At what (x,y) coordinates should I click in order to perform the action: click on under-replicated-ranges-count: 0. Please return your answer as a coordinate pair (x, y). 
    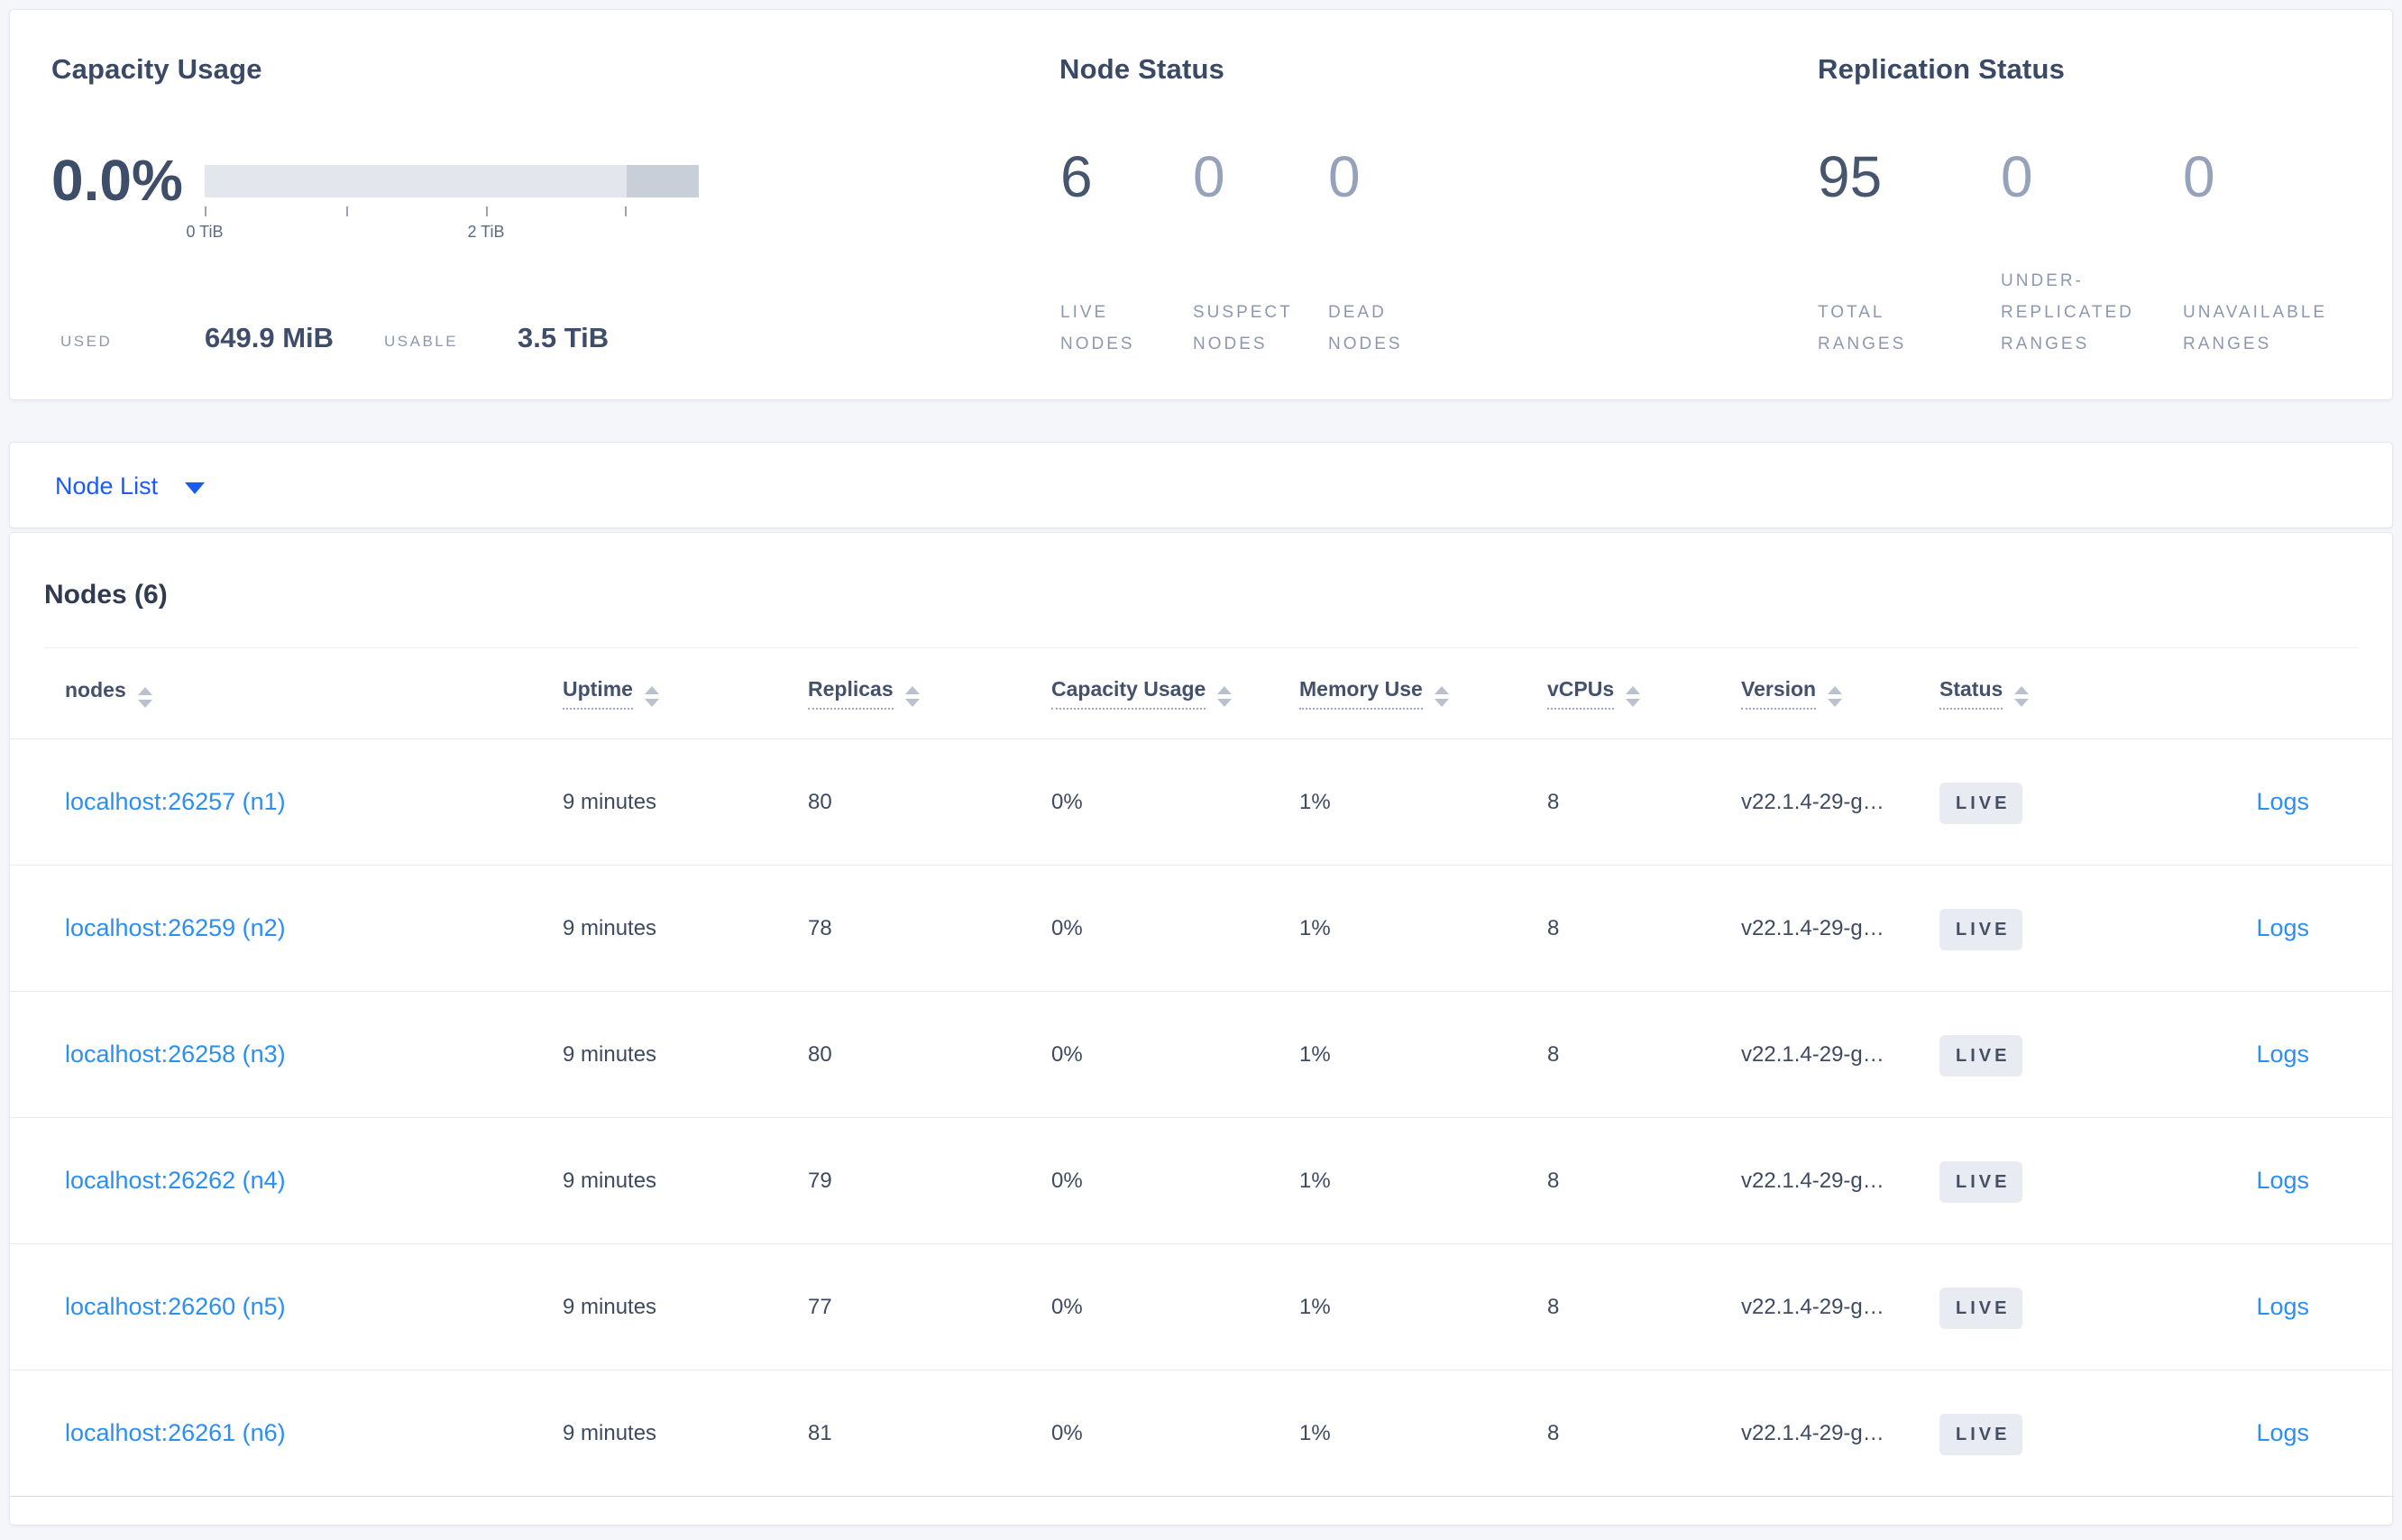
    Looking at the image, I should click on (2017, 176).